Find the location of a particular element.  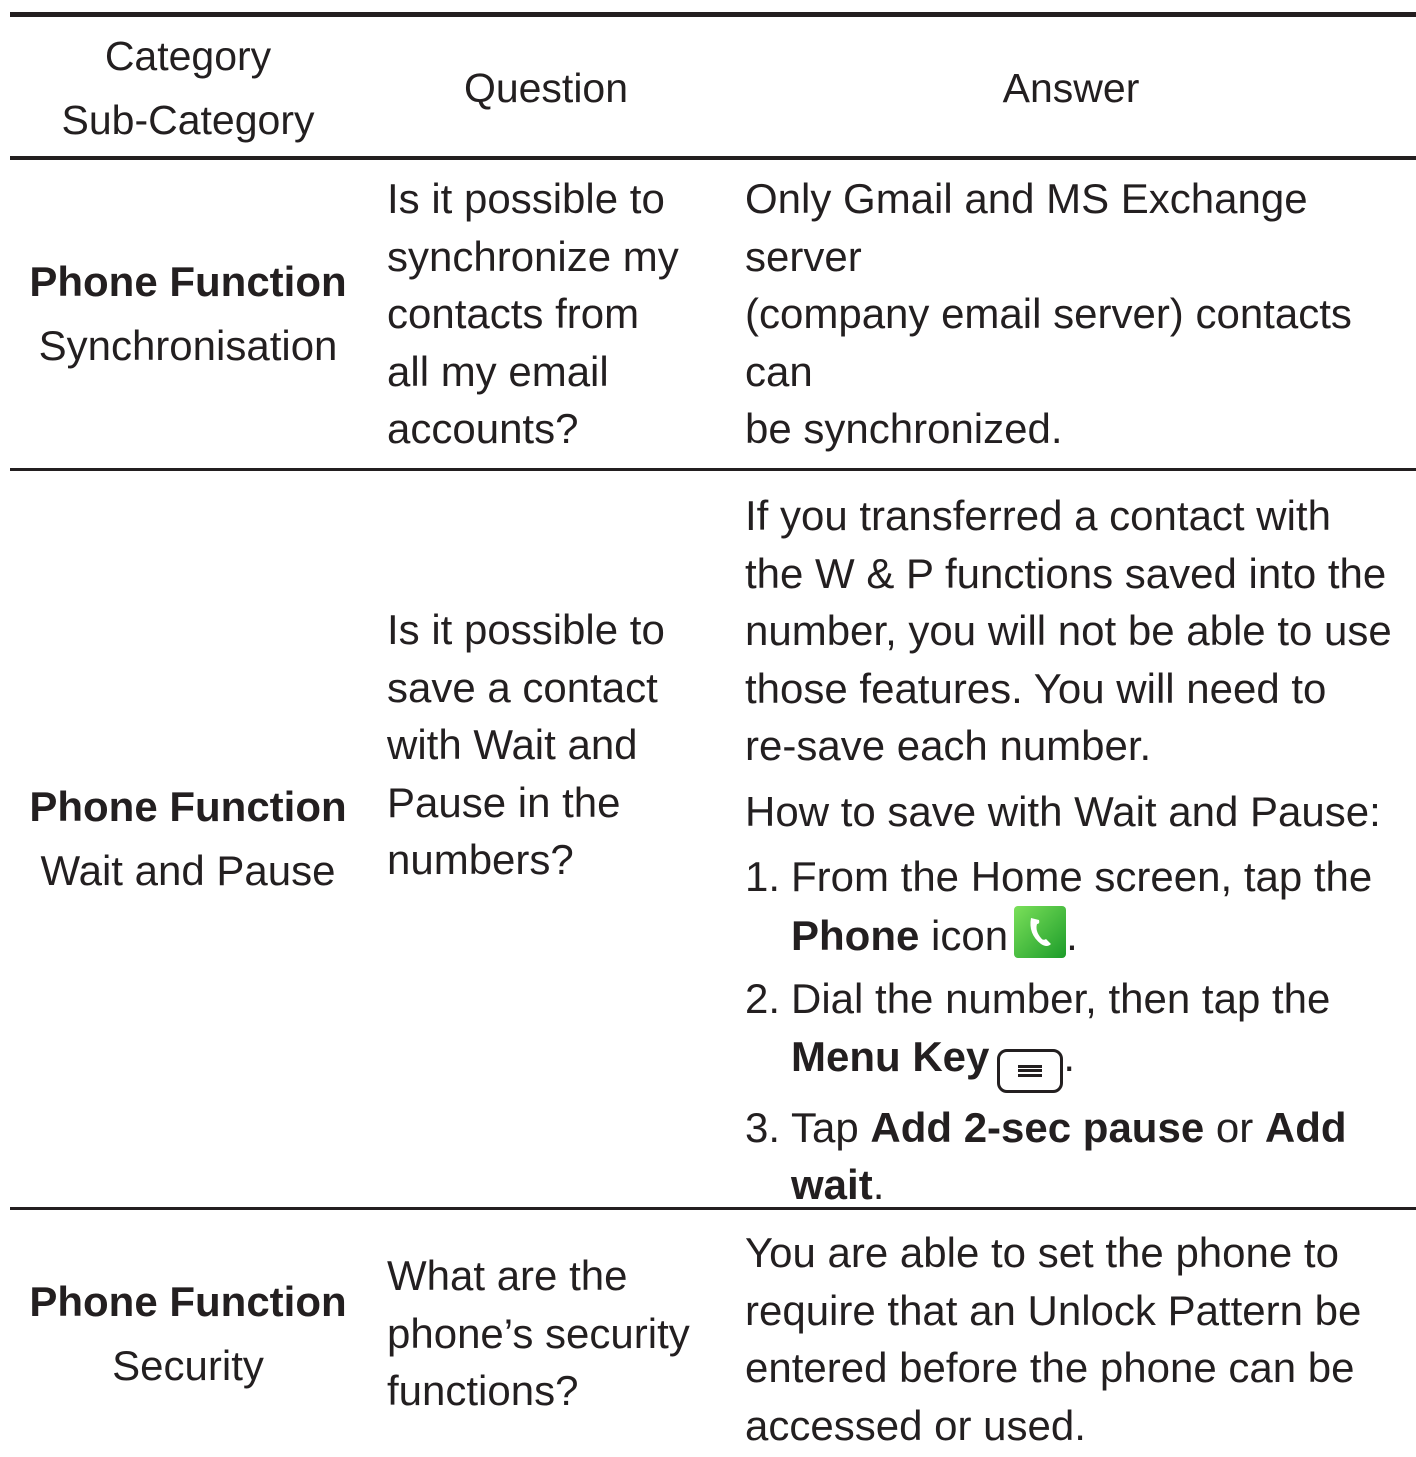

step-text: From the Home screen, tap the is located at coordinates (1082, 876).